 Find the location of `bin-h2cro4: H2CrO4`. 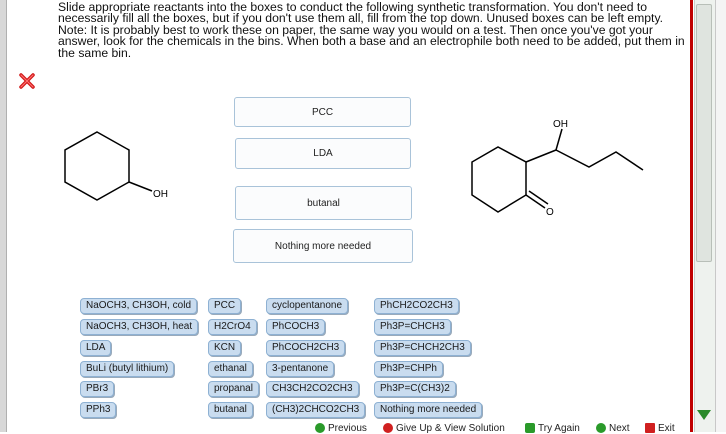

bin-h2cro4: H2CrO4 is located at coordinates (232, 327).